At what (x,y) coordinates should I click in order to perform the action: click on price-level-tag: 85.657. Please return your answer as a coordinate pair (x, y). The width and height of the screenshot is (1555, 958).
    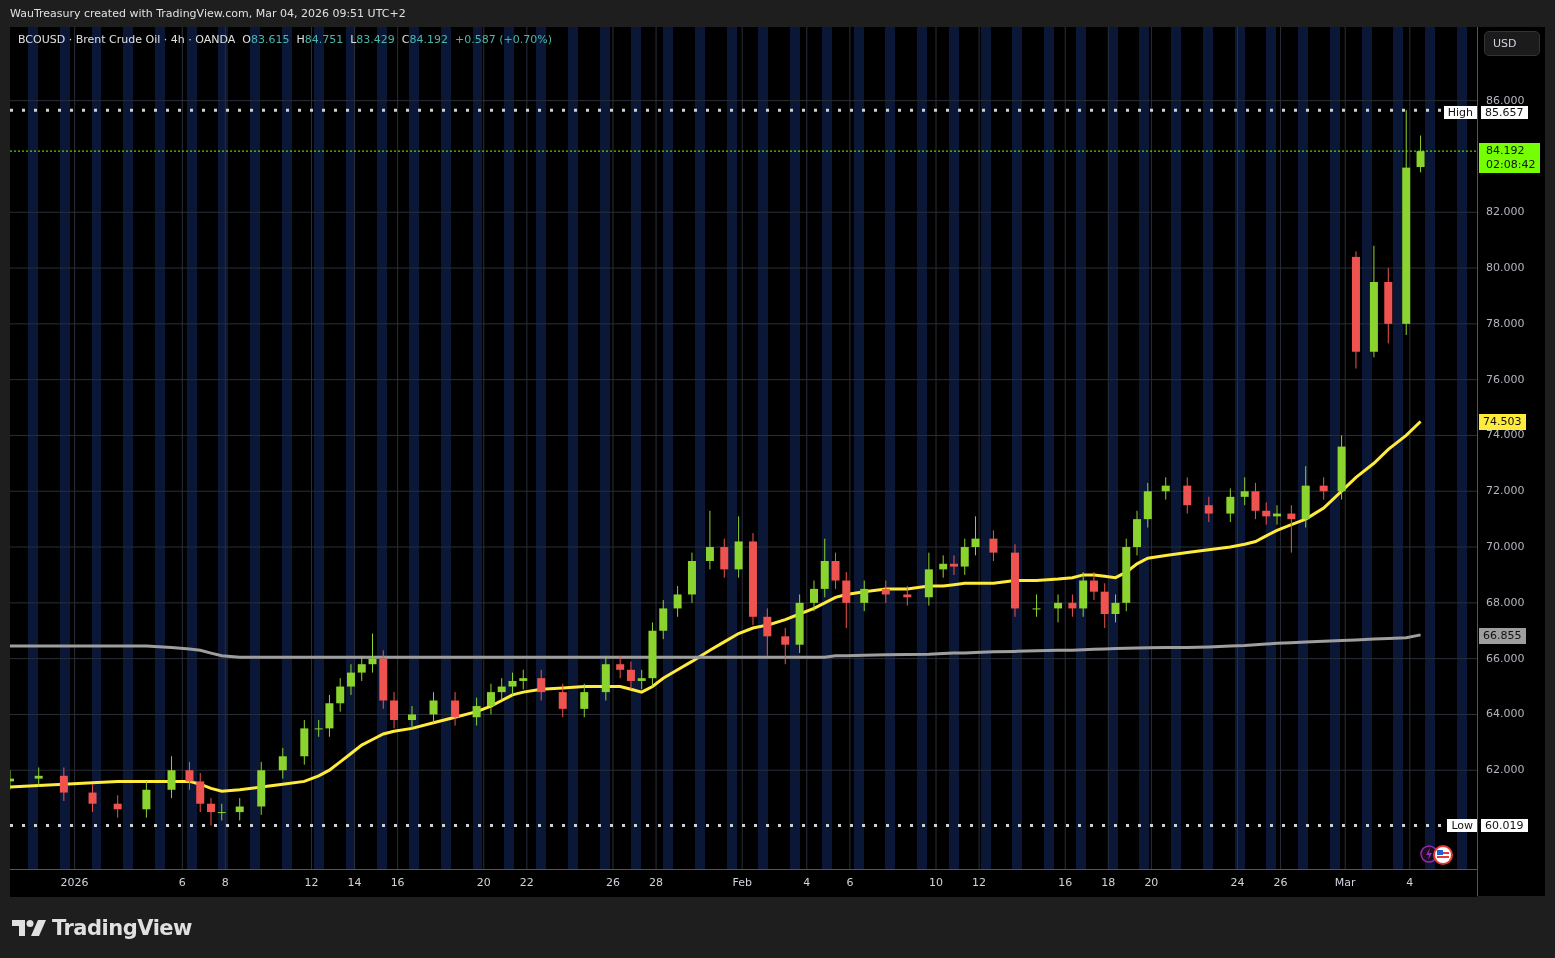
    Looking at the image, I should click on (1504, 113).